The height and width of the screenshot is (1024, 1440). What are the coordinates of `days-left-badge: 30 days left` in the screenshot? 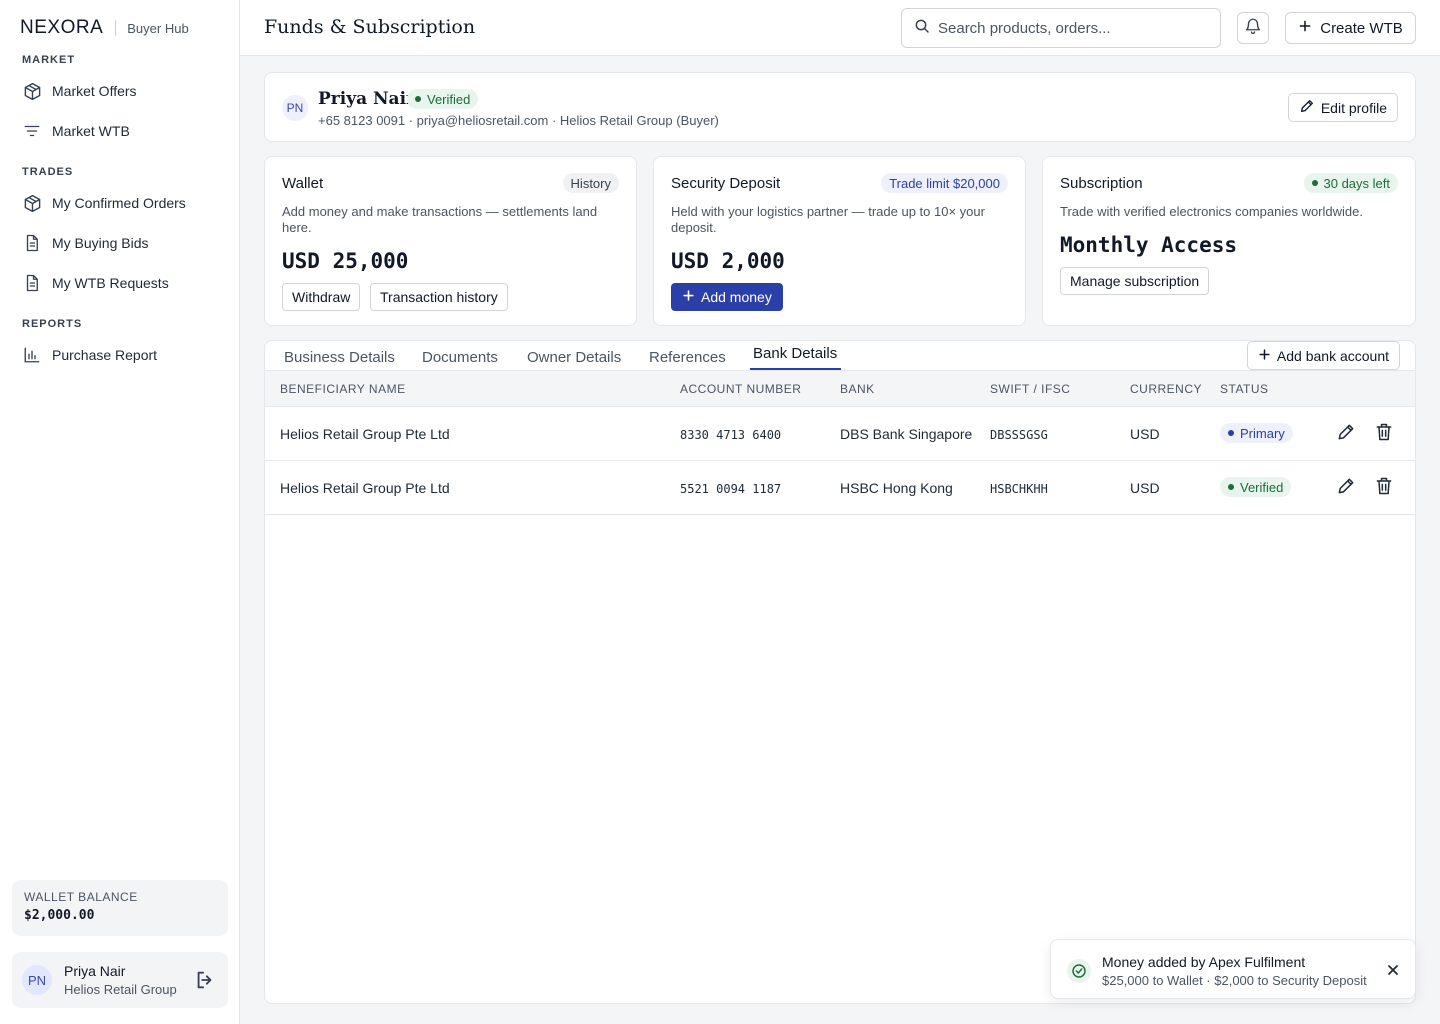 It's located at (1350, 183).